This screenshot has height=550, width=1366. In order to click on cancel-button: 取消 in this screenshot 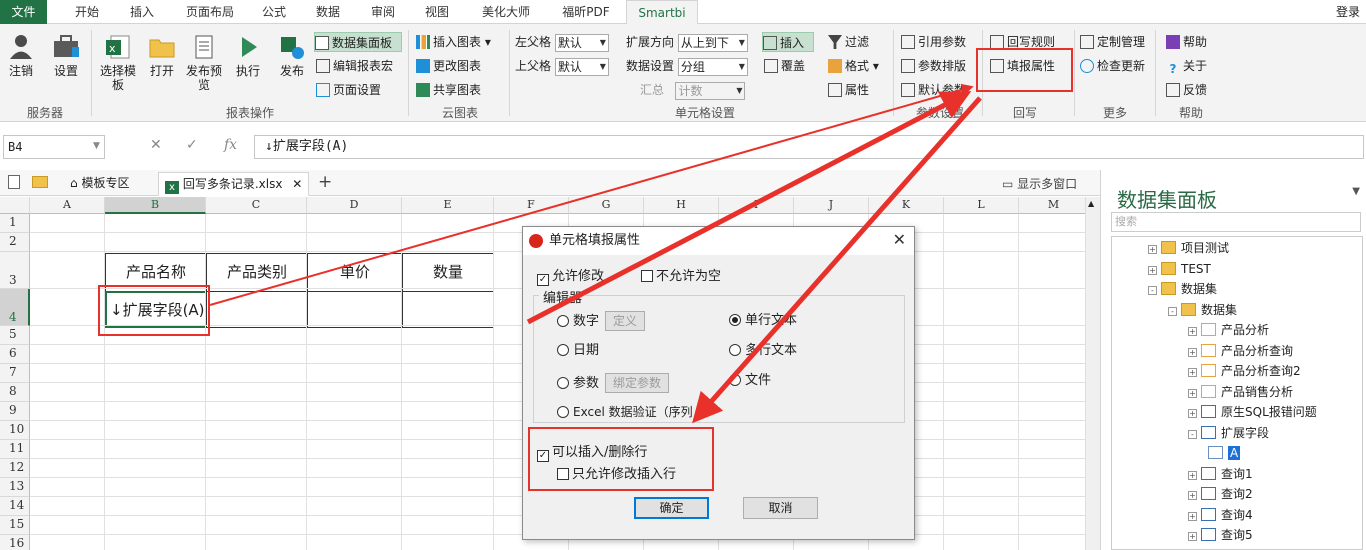, I will do `click(780, 508)`.